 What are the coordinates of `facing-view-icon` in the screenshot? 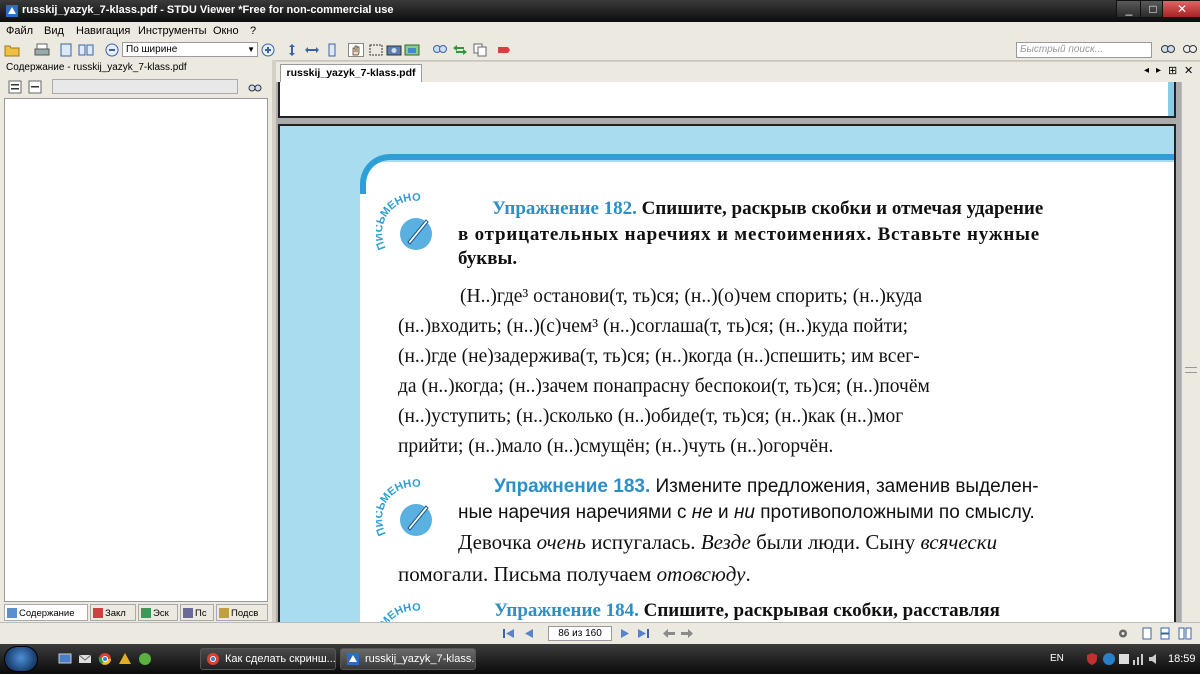 It's located at (1185, 633).